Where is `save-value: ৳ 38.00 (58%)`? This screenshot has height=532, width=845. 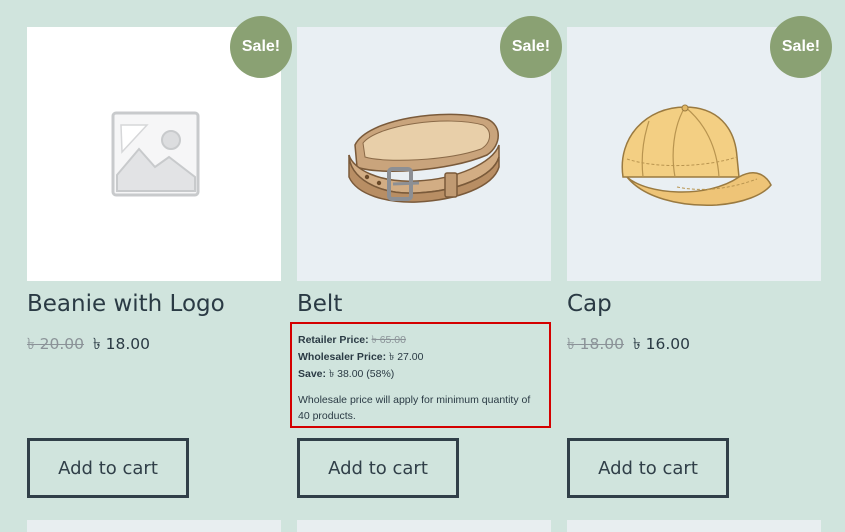
save-value: ৳ 38.00 (58%) is located at coordinates (361, 374).